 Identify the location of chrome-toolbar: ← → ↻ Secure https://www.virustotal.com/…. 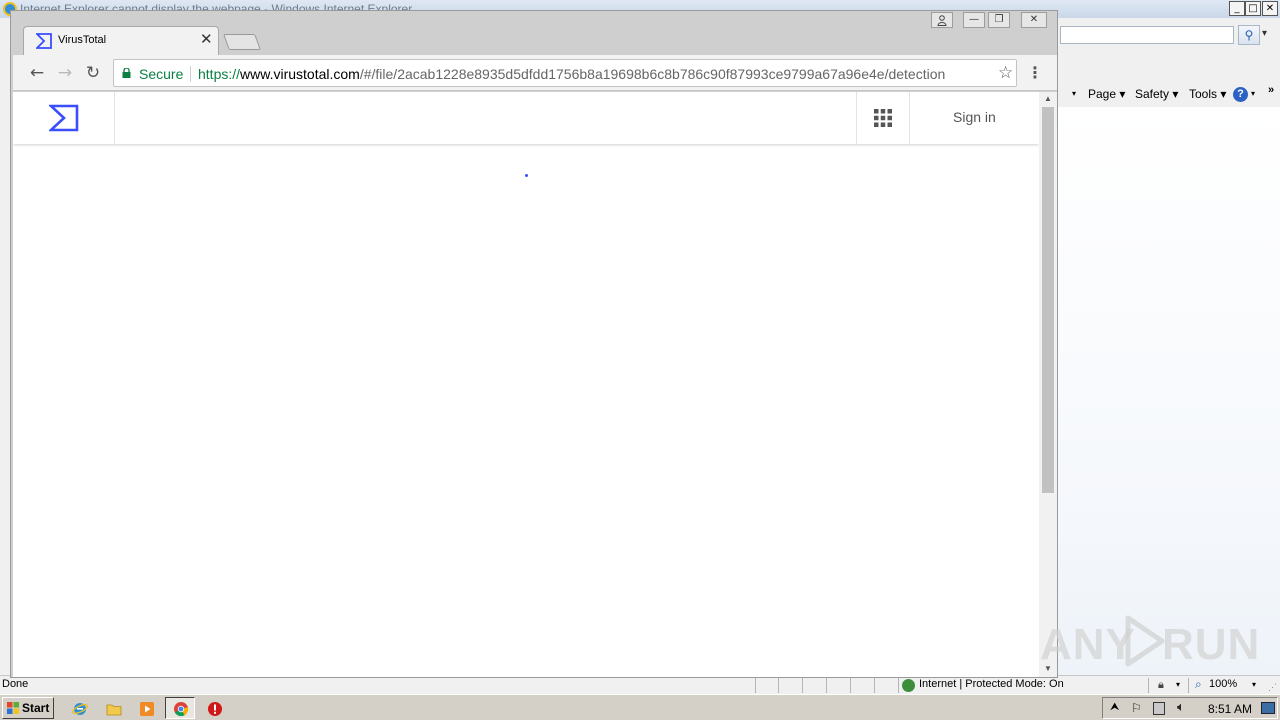
(535, 73).